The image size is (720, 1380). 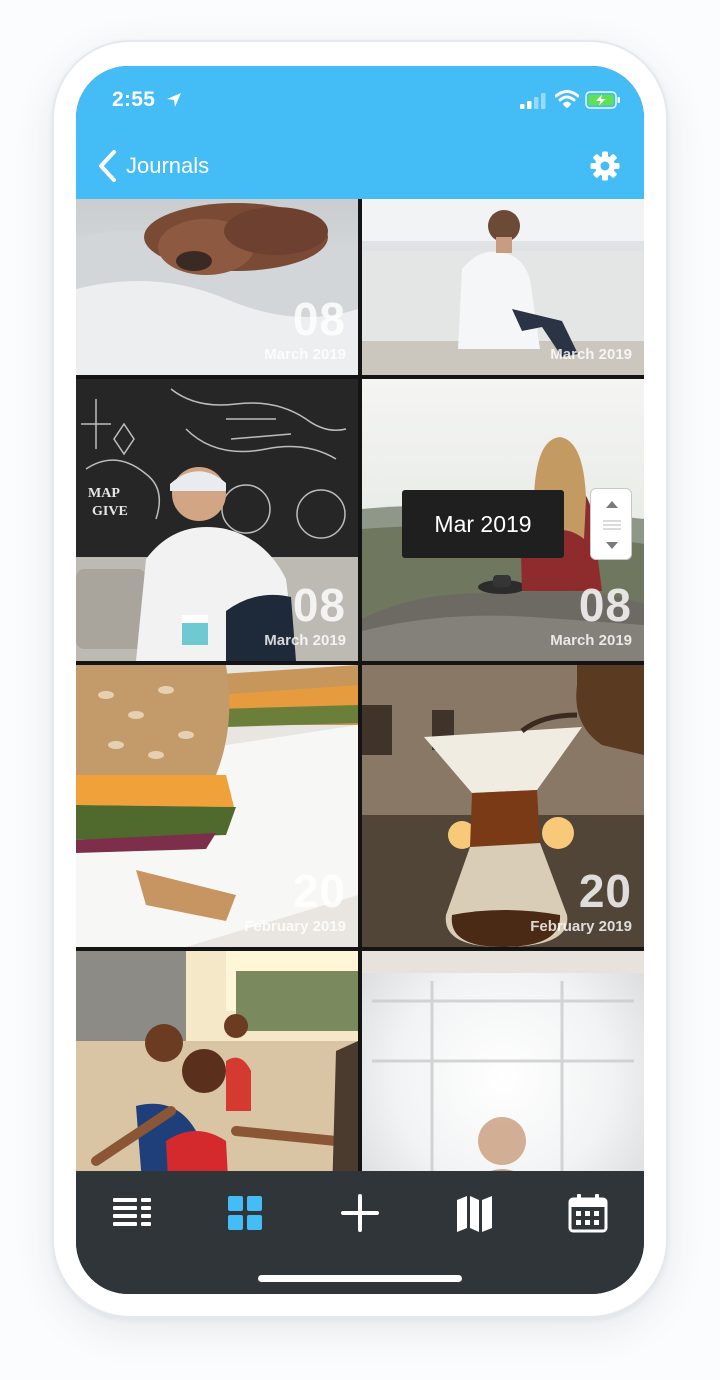 What do you see at coordinates (107, 166) in the screenshot?
I see `chevron-left-icon` at bounding box center [107, 166].